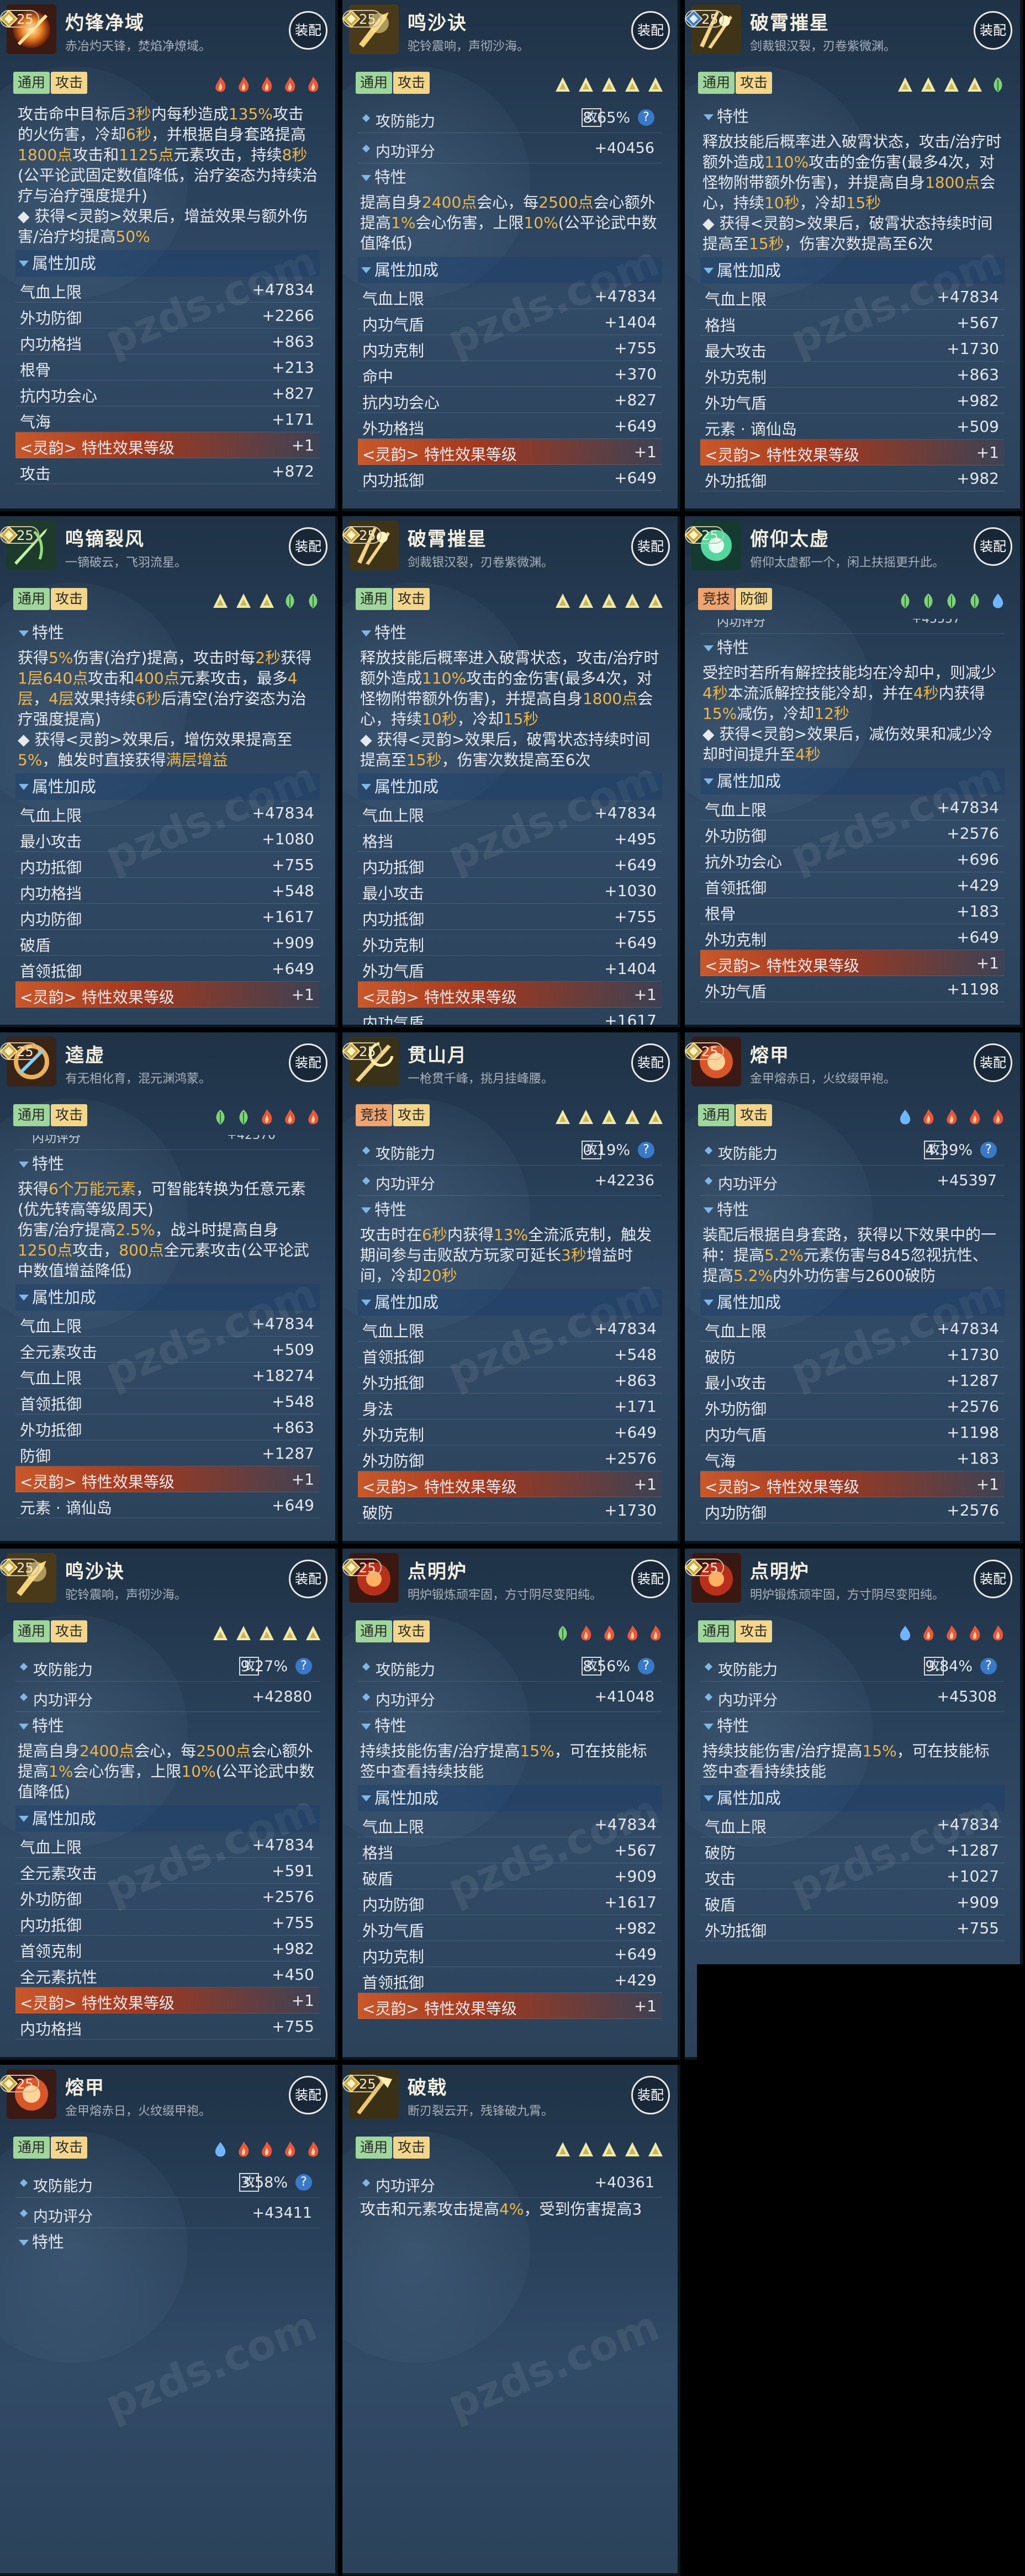  Describe the element at coordinates (167, 32) in the screenshot. I see `card-header: 灼锋净域 +25 赤冶灼天锋，焚焰净燎域。 装配` at that location.